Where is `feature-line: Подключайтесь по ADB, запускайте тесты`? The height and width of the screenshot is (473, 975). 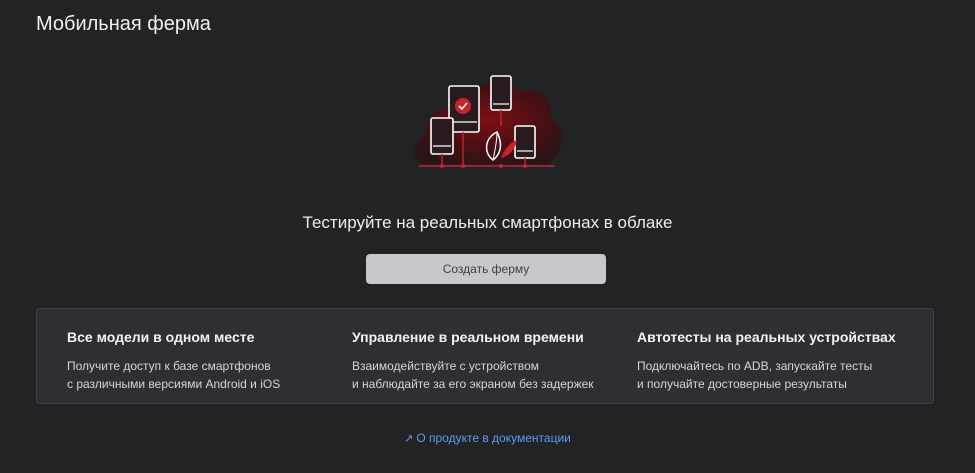 feature-line: Подключайтесь по ADB, запускайте тесты is located at coordinates (755, 366).